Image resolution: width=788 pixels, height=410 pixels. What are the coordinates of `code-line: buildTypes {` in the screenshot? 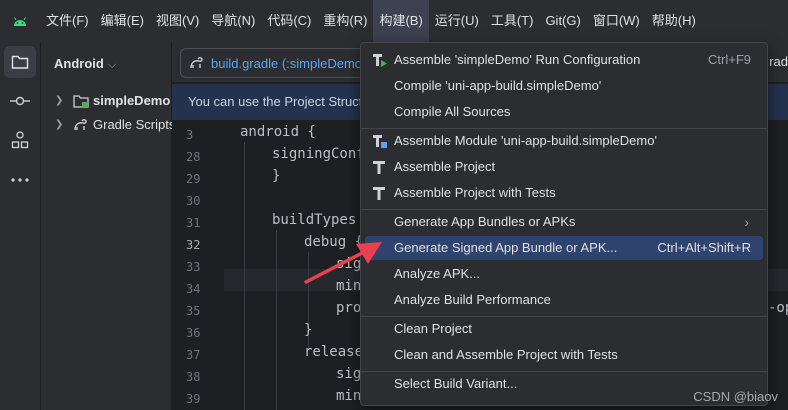 It's located at (322, 220).